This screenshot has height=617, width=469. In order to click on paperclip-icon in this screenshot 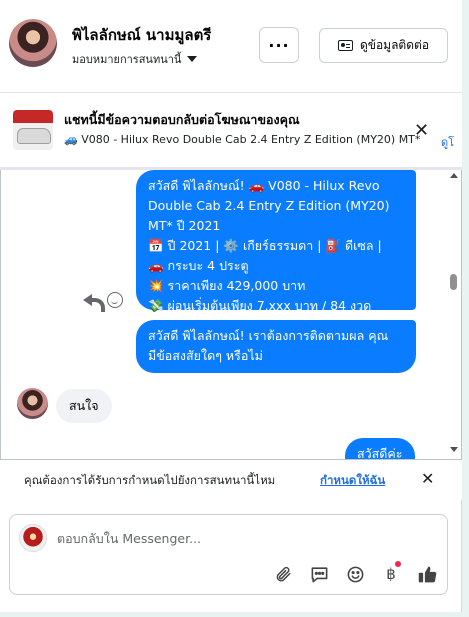, I will do `click(283, 574)`.